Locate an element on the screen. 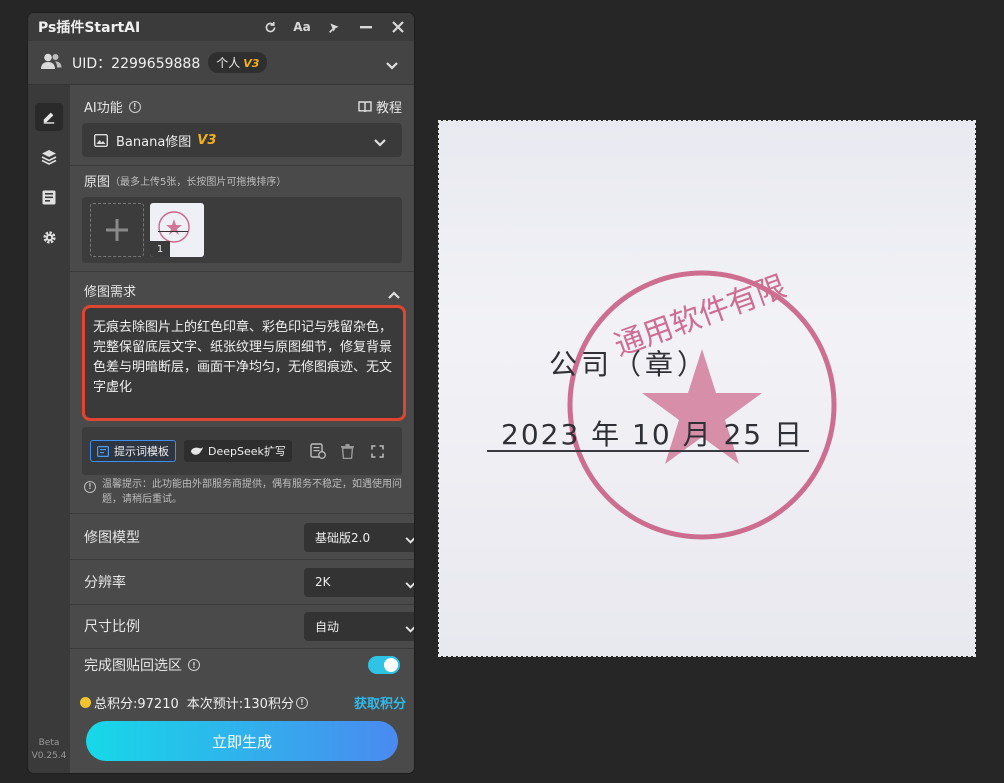  user-bar: UID：2299659888 个人 V3 is located at coordinates (221, 63).